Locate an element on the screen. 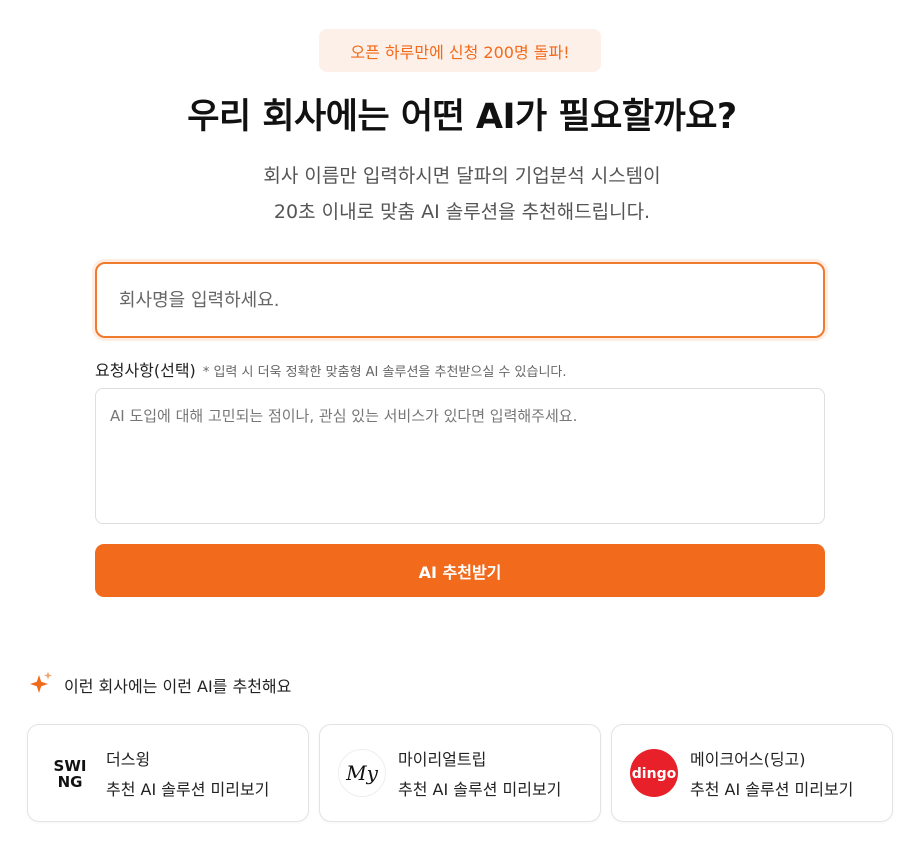  myrealtrip-logo: My is located at coordinates (362, 773).